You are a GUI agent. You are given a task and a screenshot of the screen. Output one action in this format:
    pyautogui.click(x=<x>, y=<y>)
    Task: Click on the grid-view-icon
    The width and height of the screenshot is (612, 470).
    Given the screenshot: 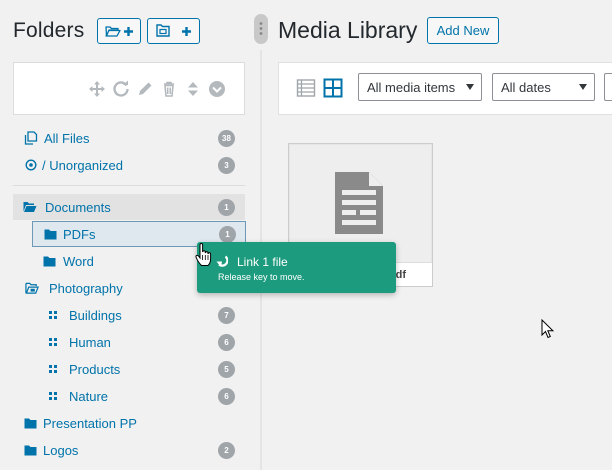 What is the action you would take?
    pyautogui.click(x=333, y=88)
    